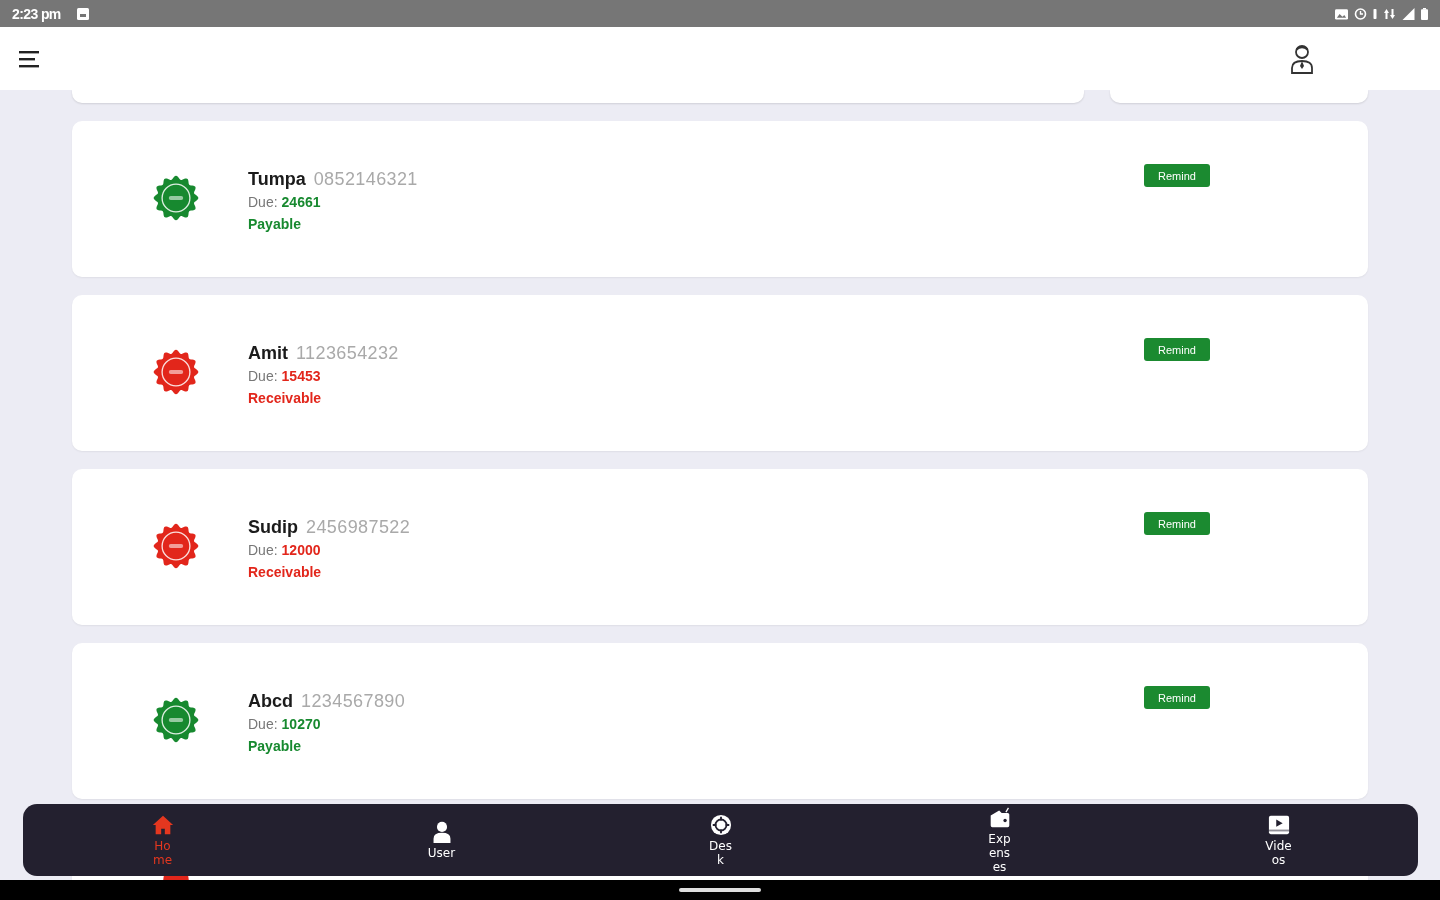  I want to click on contact-name: Abcd, so click(270, 701).